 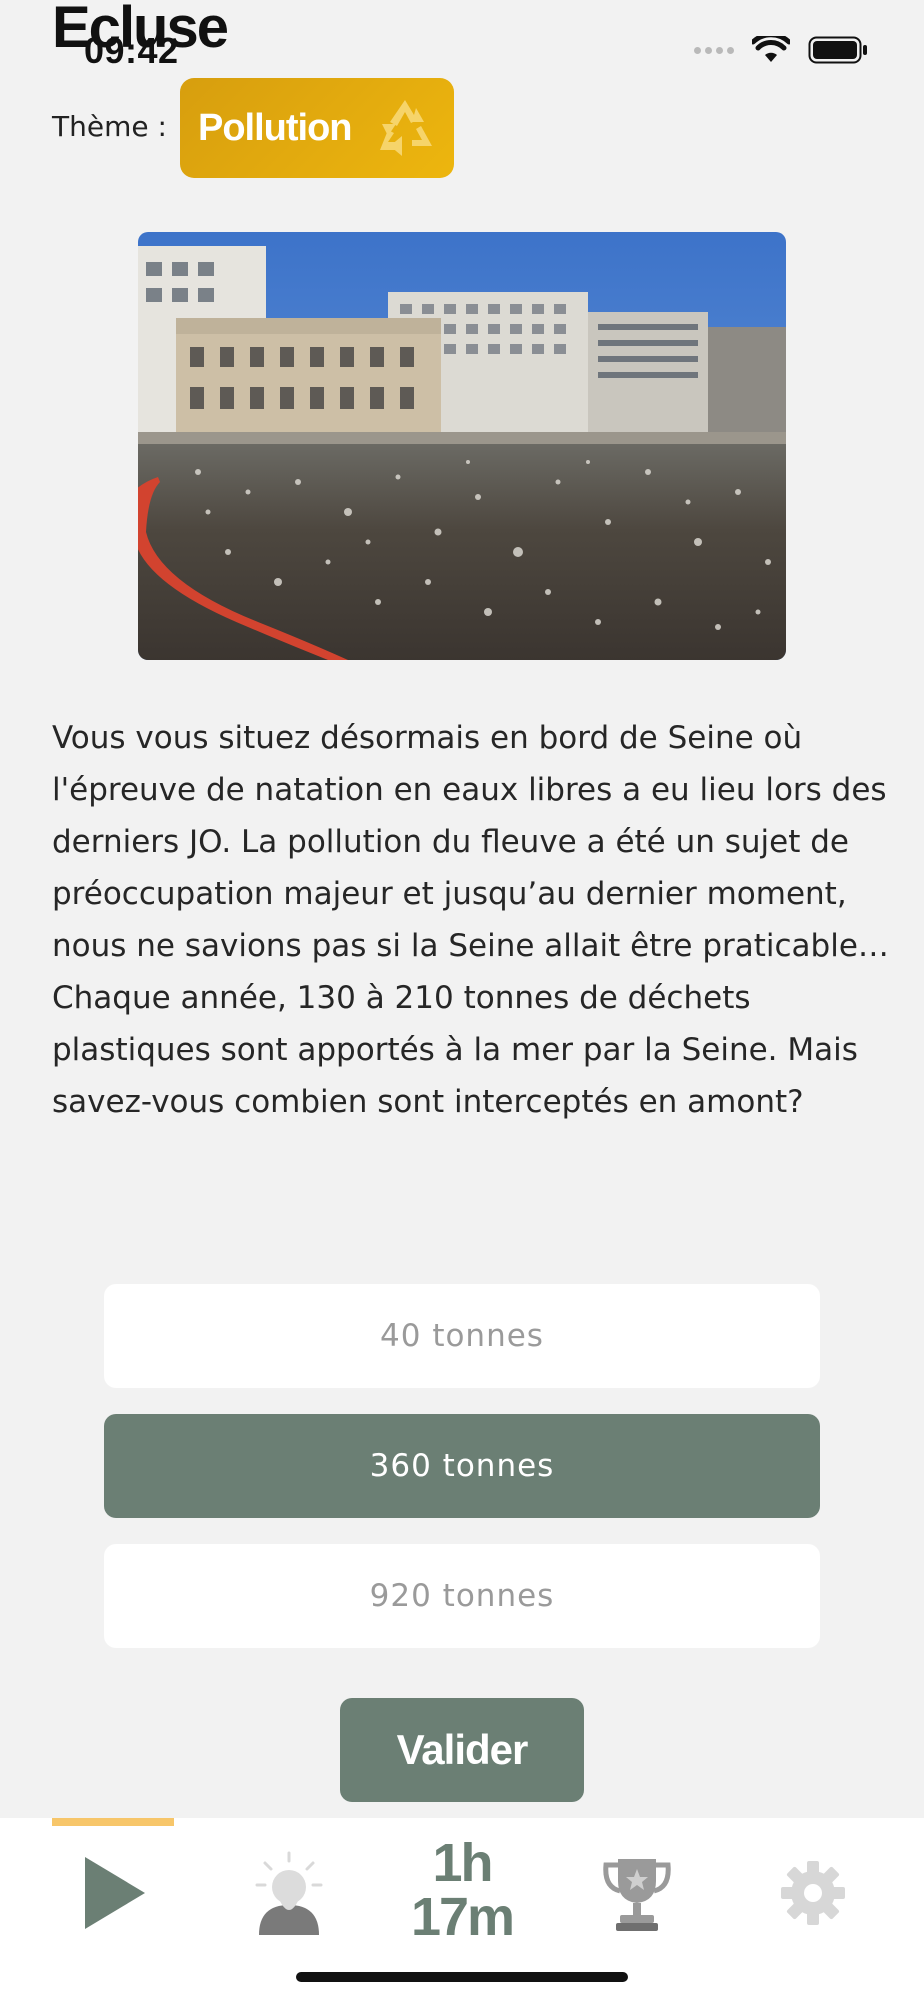 I want to click on wifi-icon, so click(x=771, y=49).